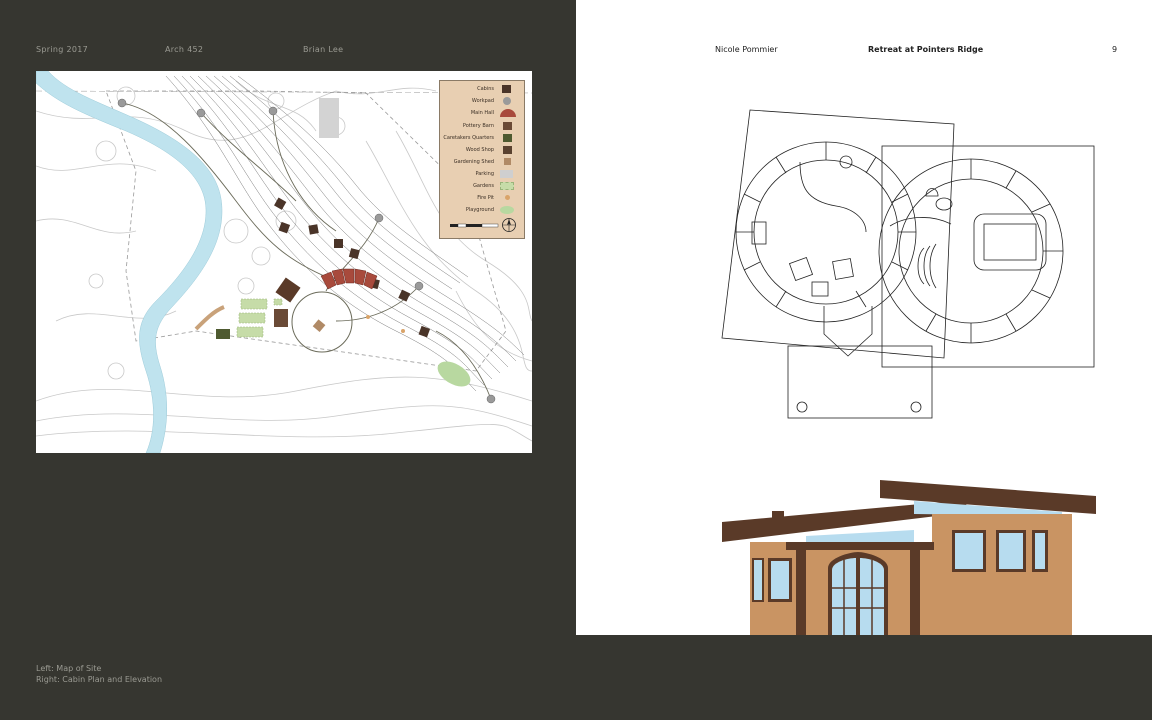  I want to click on legend-label-playground: Playground, so click(479, 210).